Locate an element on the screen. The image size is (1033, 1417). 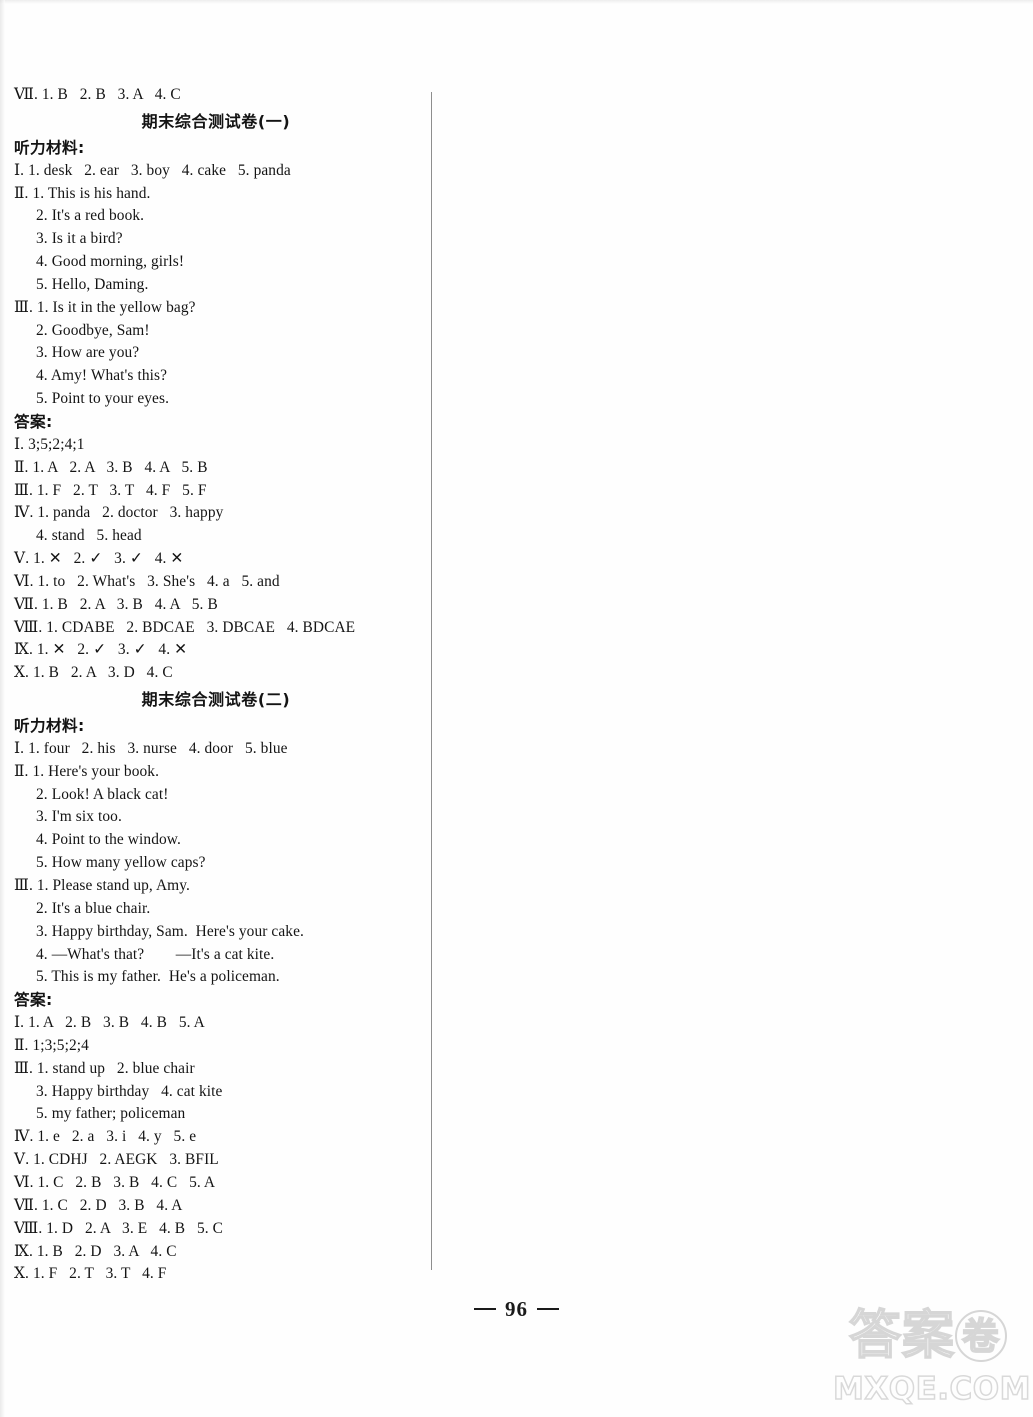
answer-line: Ⅱ. 1. This is his hand. is located at coordinates (82, 193).